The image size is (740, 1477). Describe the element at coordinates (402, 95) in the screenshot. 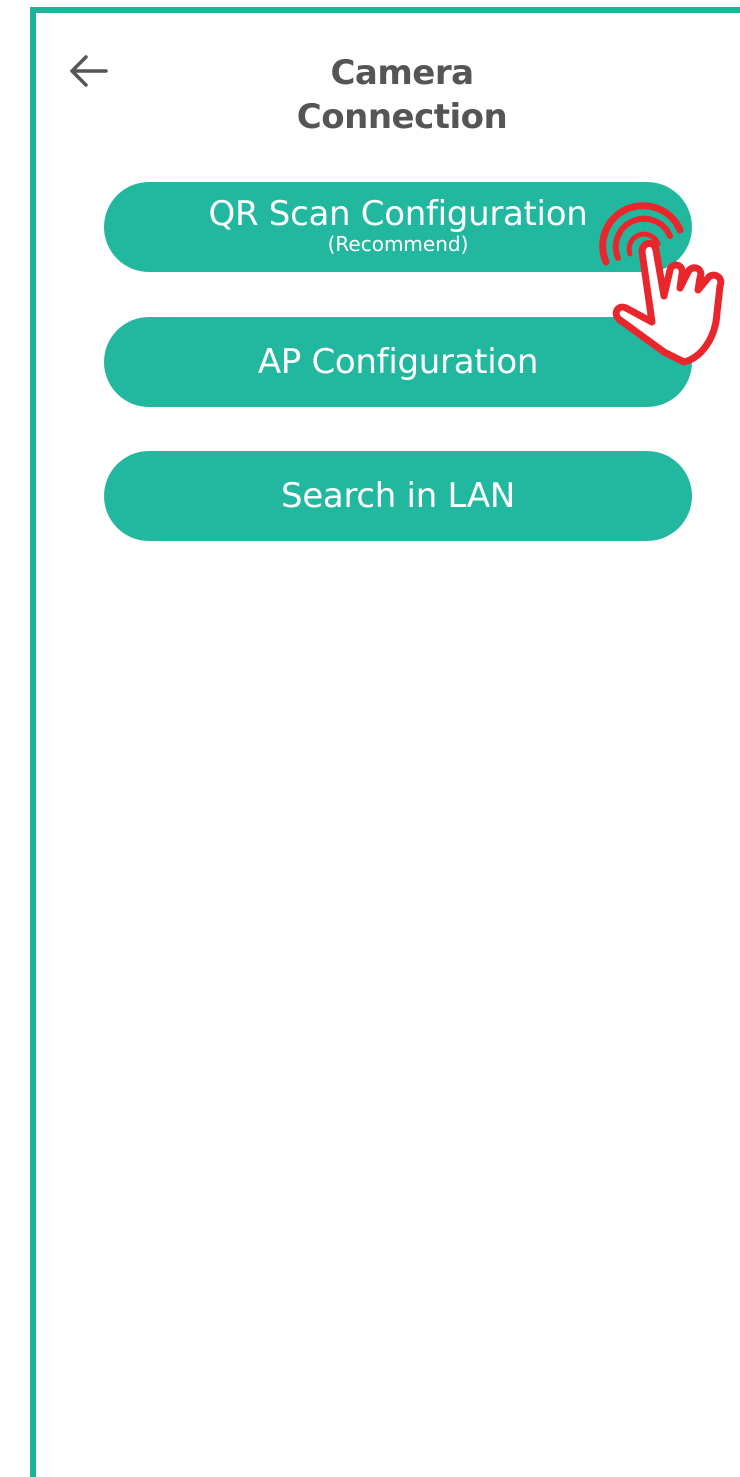

I see `page-title: Camera Connection` at that location.